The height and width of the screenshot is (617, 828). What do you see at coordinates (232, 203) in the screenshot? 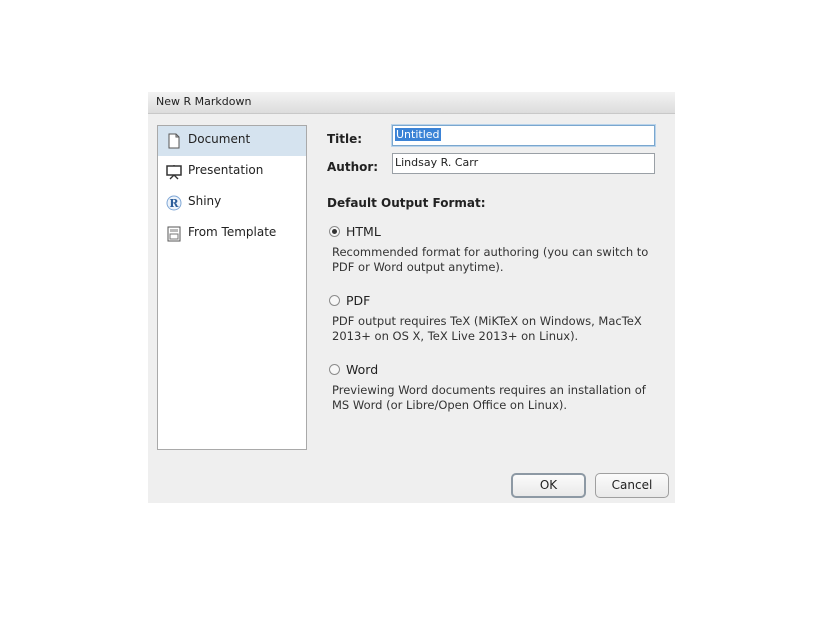
I see `sidebar-item-shiny: R Shiny` at bounding box center [232, 203].